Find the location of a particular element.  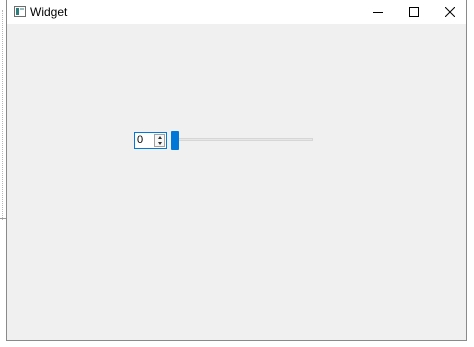

slider-handle is located at coordinates (175, 140).